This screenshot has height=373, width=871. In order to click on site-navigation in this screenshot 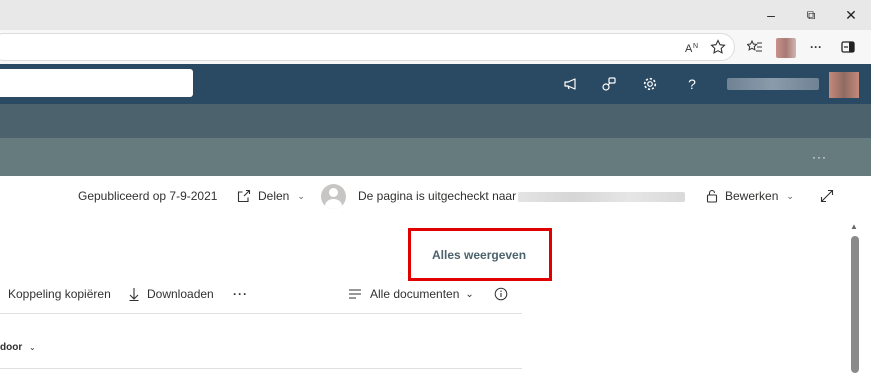, I will do `click(435, 121)`.